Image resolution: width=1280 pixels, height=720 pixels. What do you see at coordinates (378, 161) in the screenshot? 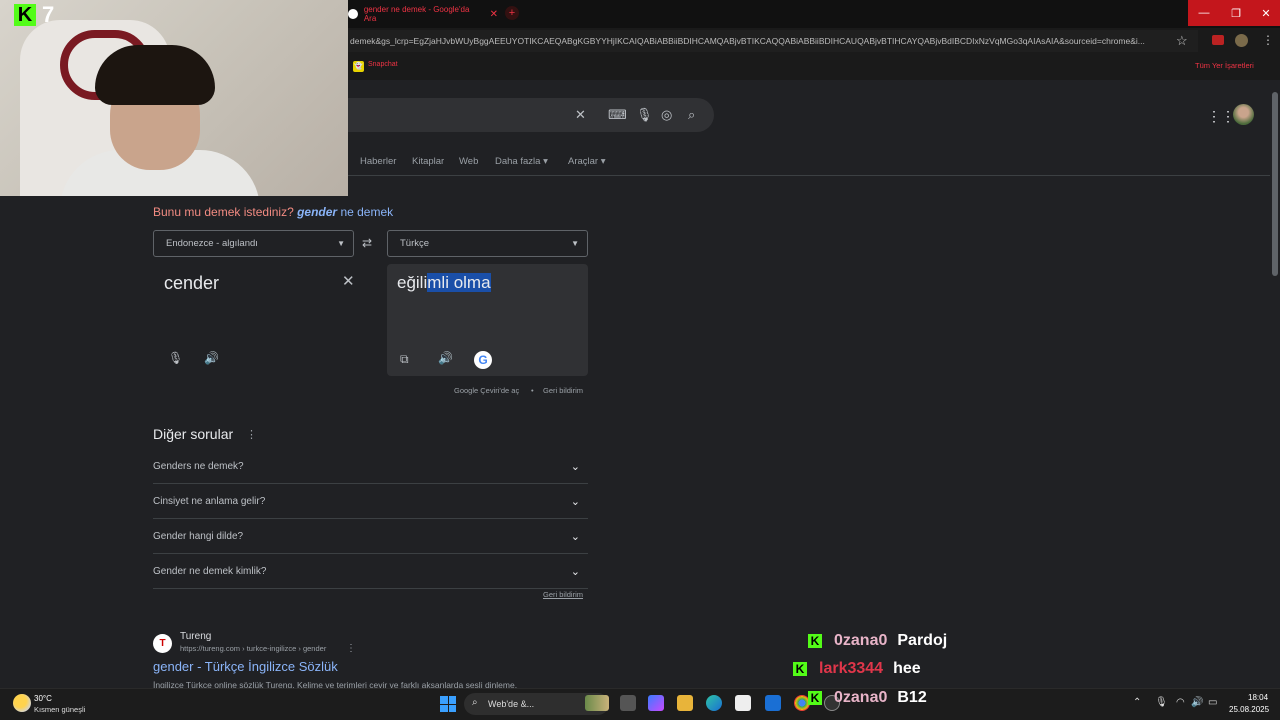
I see `tab-news: Haberler` at bounding box center [378, 161].